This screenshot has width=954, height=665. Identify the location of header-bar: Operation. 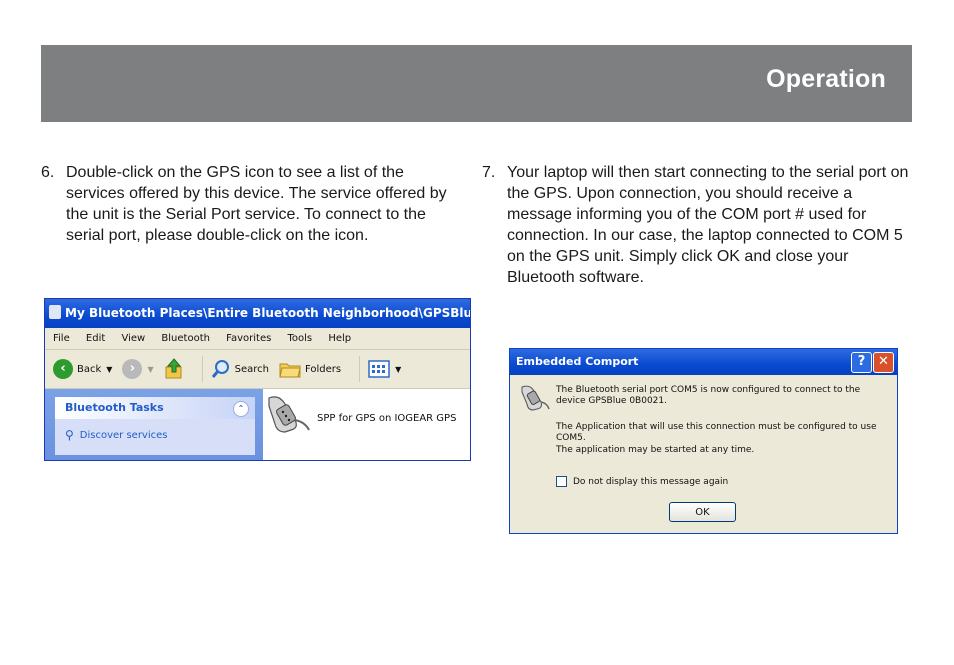
(476, 83).